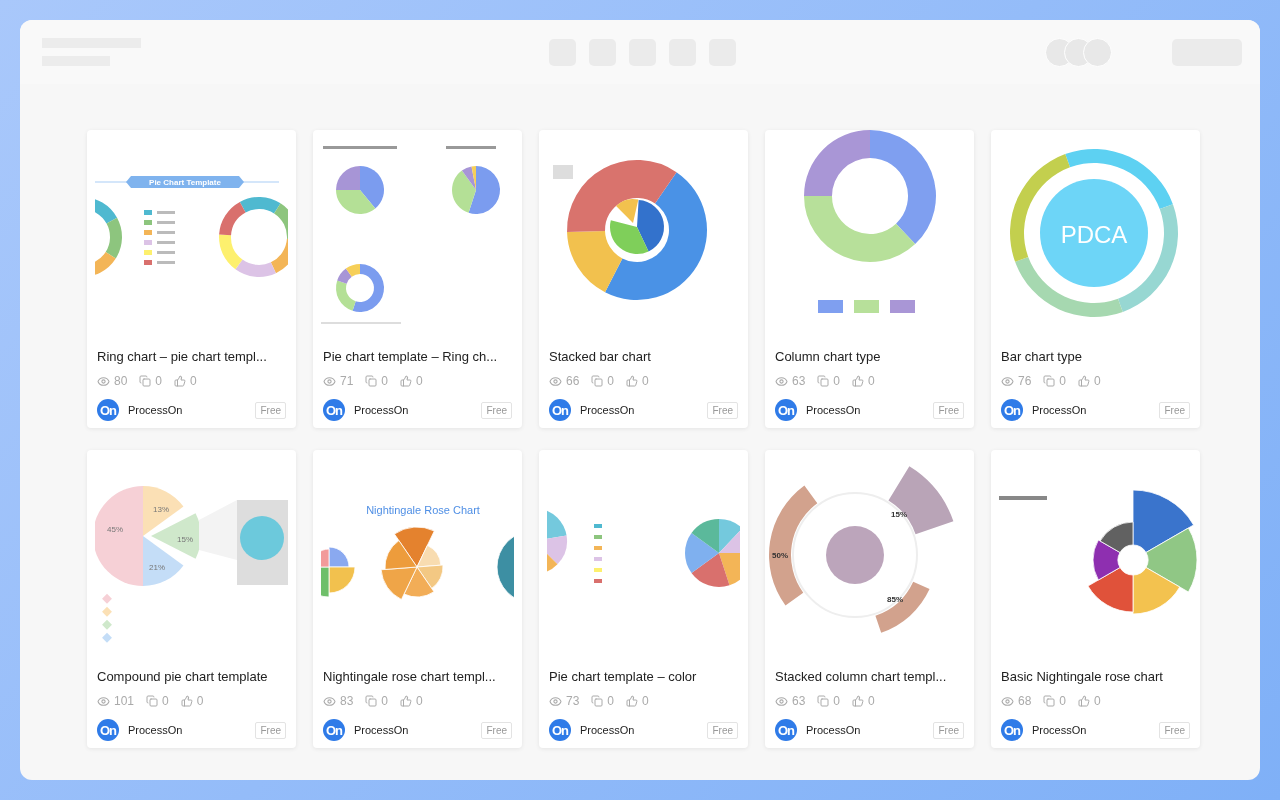 This screenshot has height=800, width=1280. Describe the element at coordinates (869, 599) in the screenshot. I see `template-card: 15% 50% 85% Stacked column chart templ... 63 0 0 On ProcessOn Free` at that location.